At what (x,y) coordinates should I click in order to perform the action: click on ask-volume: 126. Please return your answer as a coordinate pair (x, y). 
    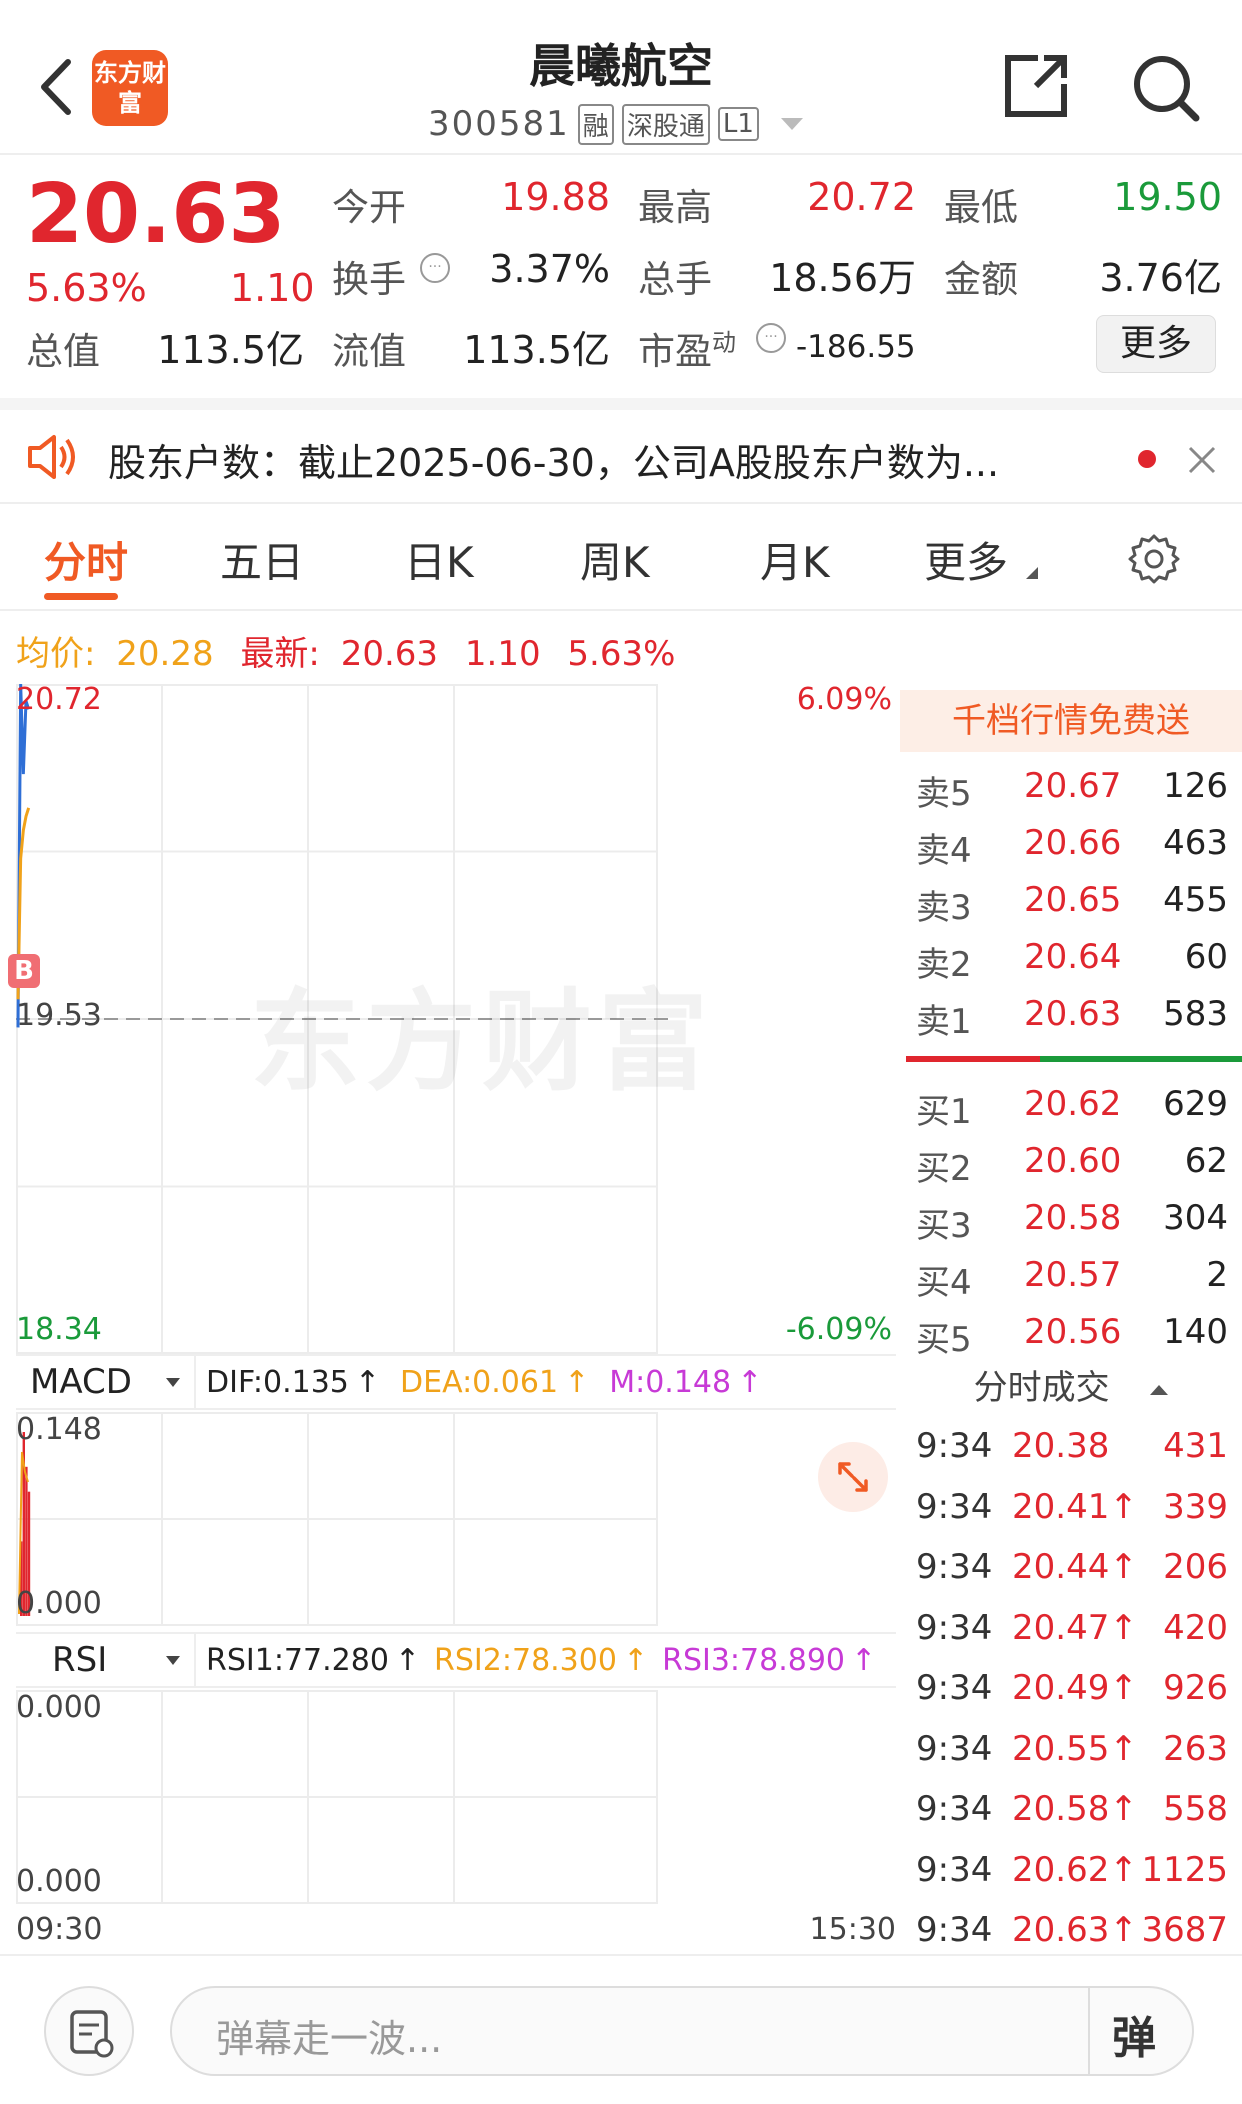
    Looking at the image, I should click on (1195, 786).